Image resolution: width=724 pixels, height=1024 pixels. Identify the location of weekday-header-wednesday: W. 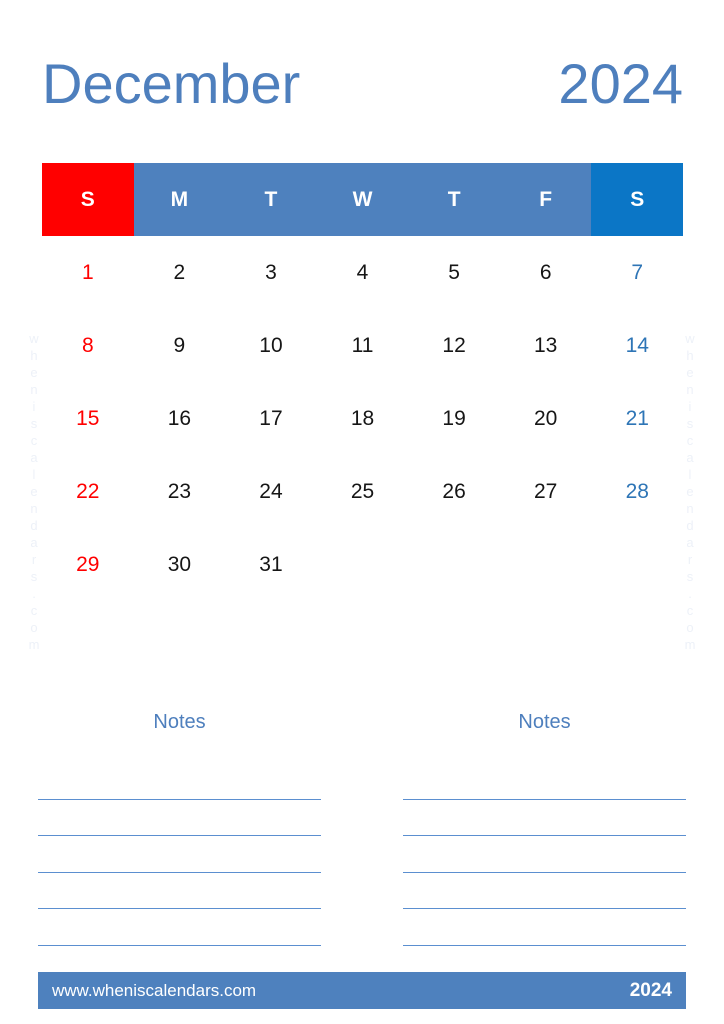
(362, 199).